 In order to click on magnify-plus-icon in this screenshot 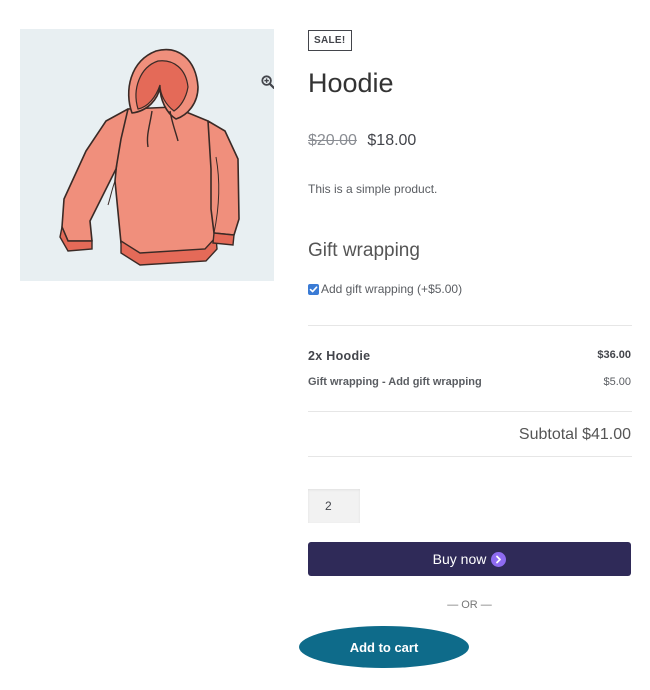, I will do `click(267, 82)`.